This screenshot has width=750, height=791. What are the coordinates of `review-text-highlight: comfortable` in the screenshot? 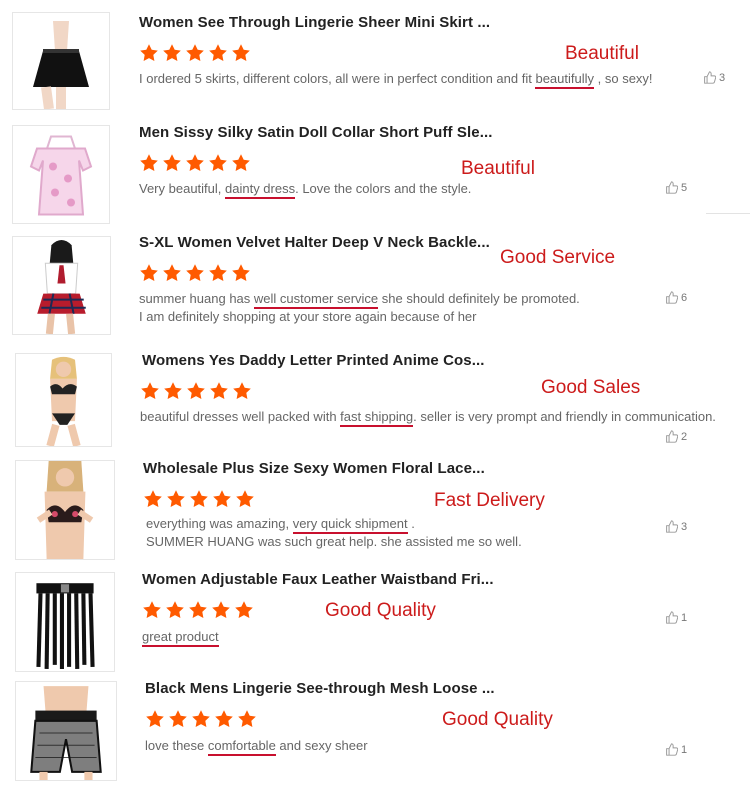 It's located at (241, 747).